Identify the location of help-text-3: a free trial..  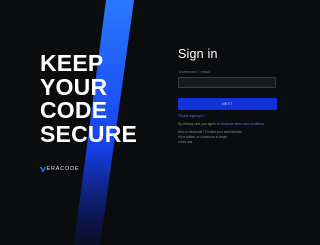
(186, 142).